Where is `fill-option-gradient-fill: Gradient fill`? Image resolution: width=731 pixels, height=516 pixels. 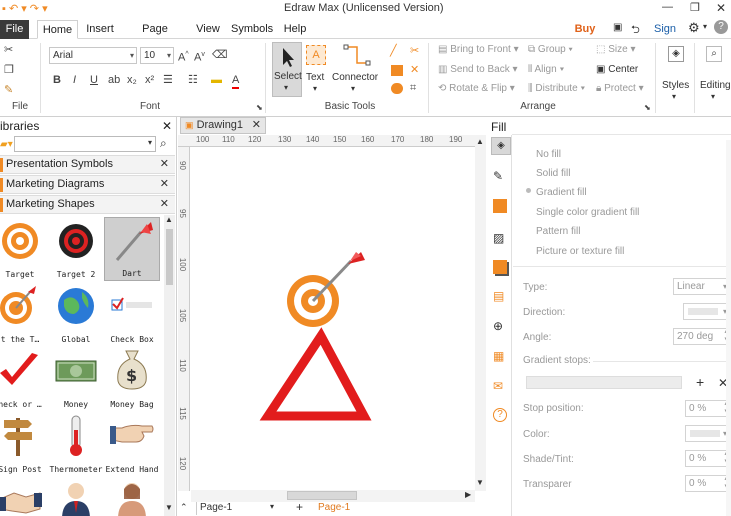
fill-option-gradient-fill: Gradient fill is located at coordinates (561, 192).